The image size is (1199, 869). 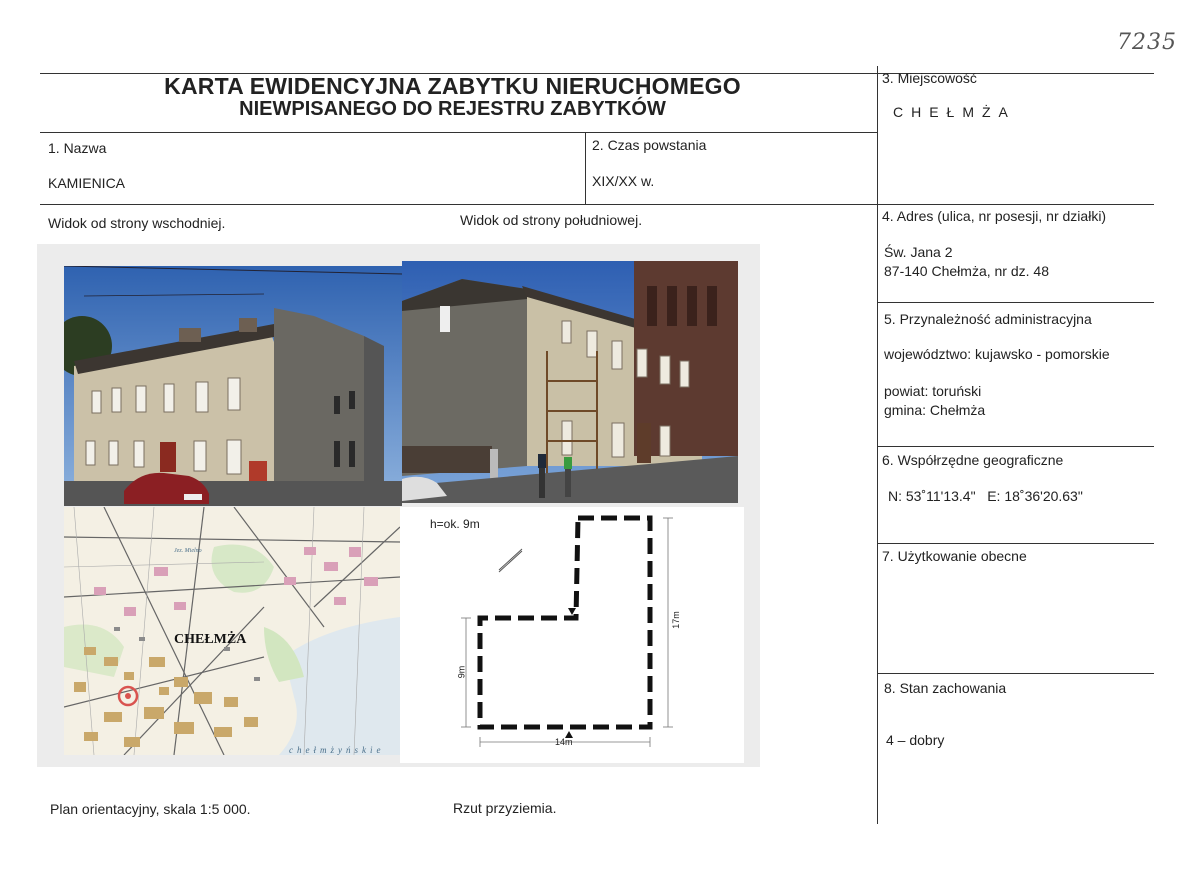 I want to click on field-adres-line1: Św. Jana 2, so click(x=918, y=252).